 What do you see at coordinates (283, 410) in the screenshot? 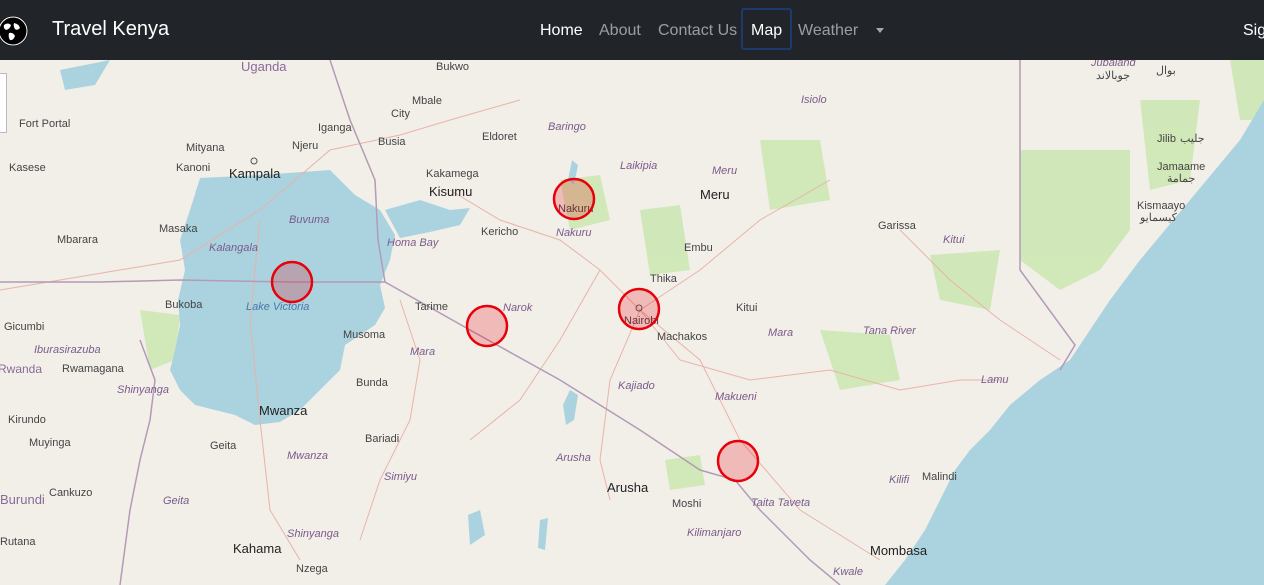
I see `label-mwanza: Mwanza` at bounding box center [283, 410].